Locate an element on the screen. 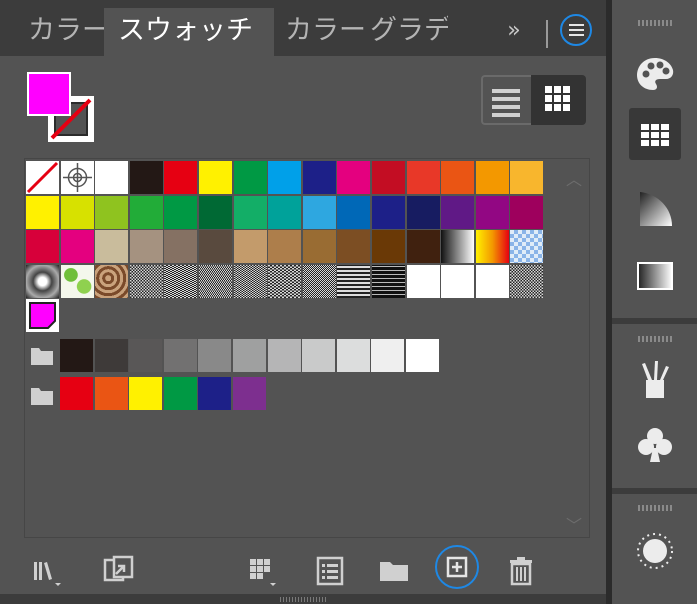  new-swatch-icon is located at coordinates (457, 567).